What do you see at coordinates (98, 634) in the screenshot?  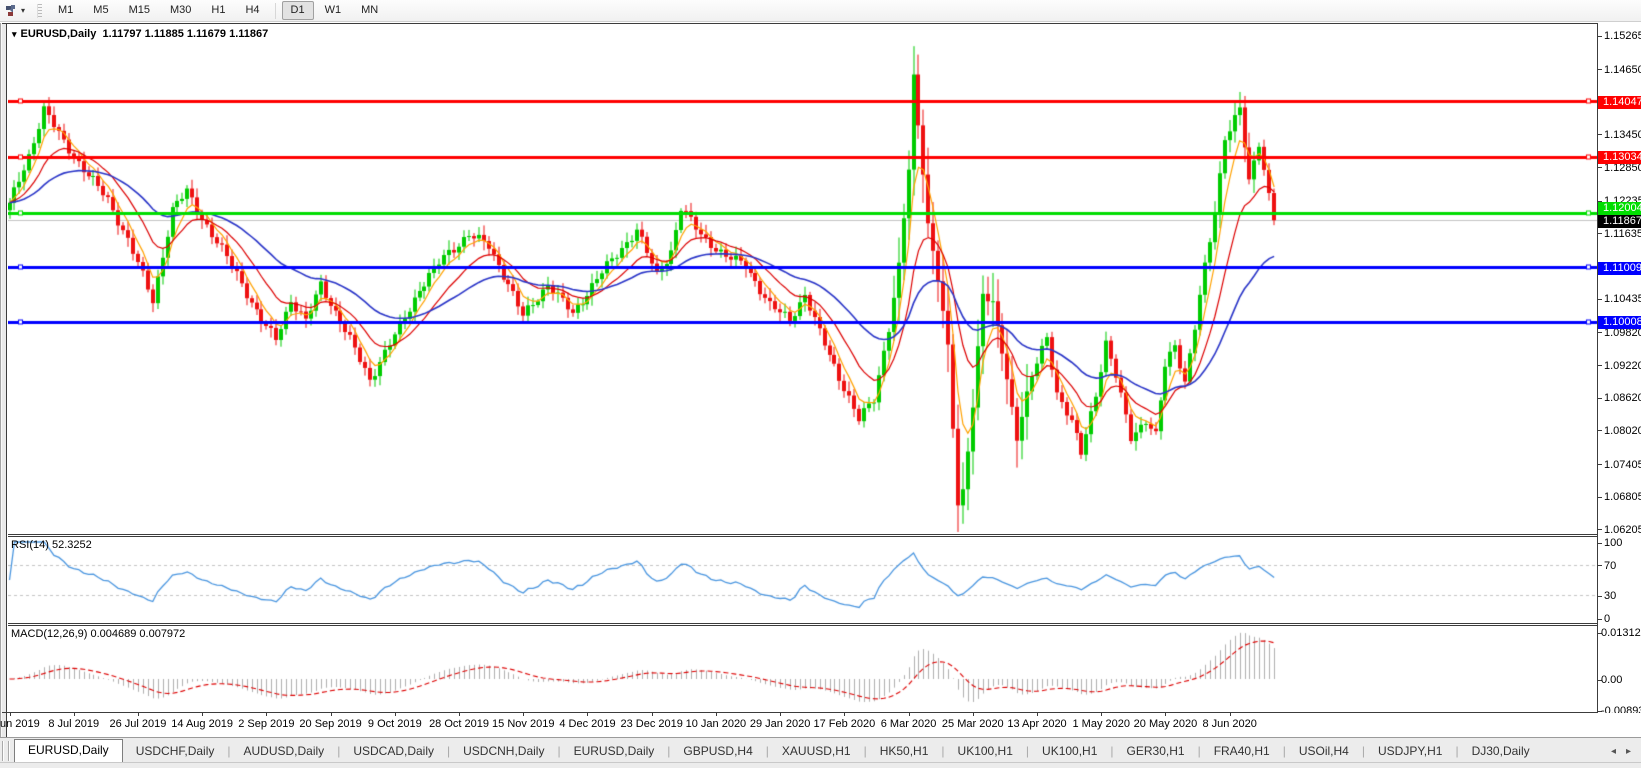 I see `macd-label: MACD(12,26,9) 0.004689 0.007972` at bounding box center [98, 634].